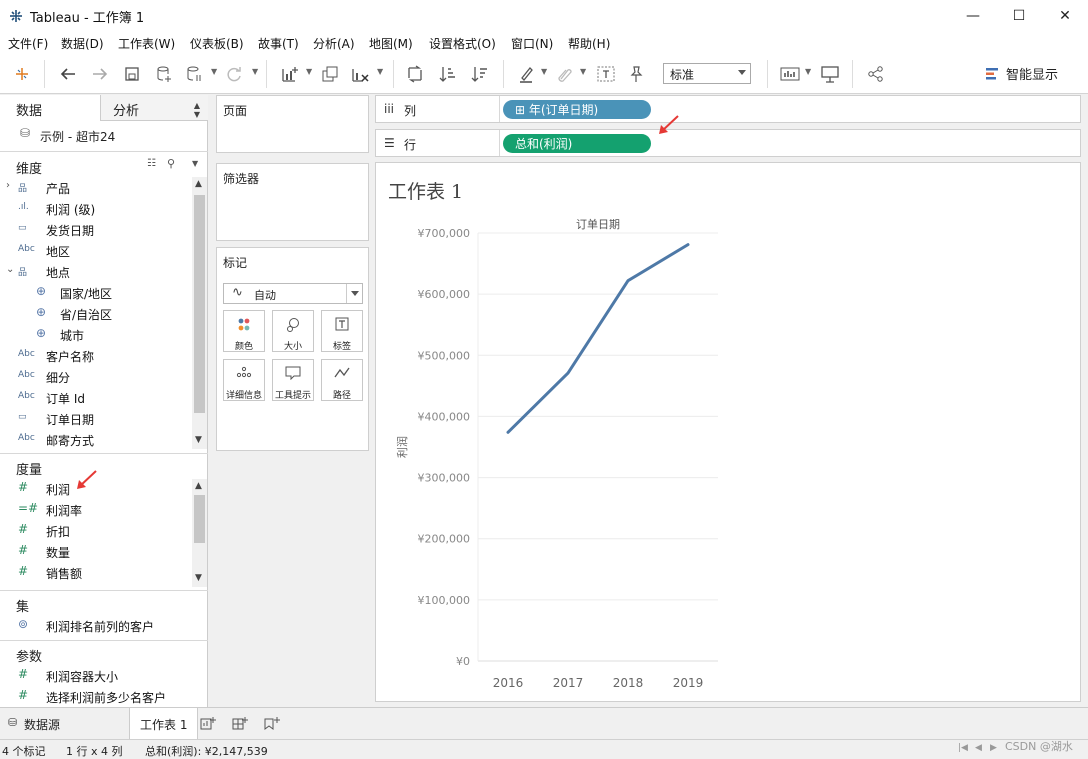 This screenshot has height=759, width=1088. Describe the element at coordinates (50, 108) in the screenshot. I see `tab-data: 数据` at that location.